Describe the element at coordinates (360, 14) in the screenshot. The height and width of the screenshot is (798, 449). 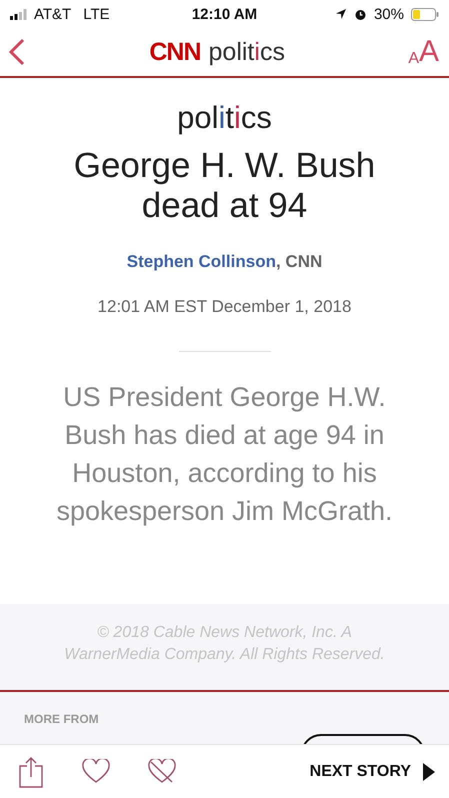
I see `alarm-icon` at that location.